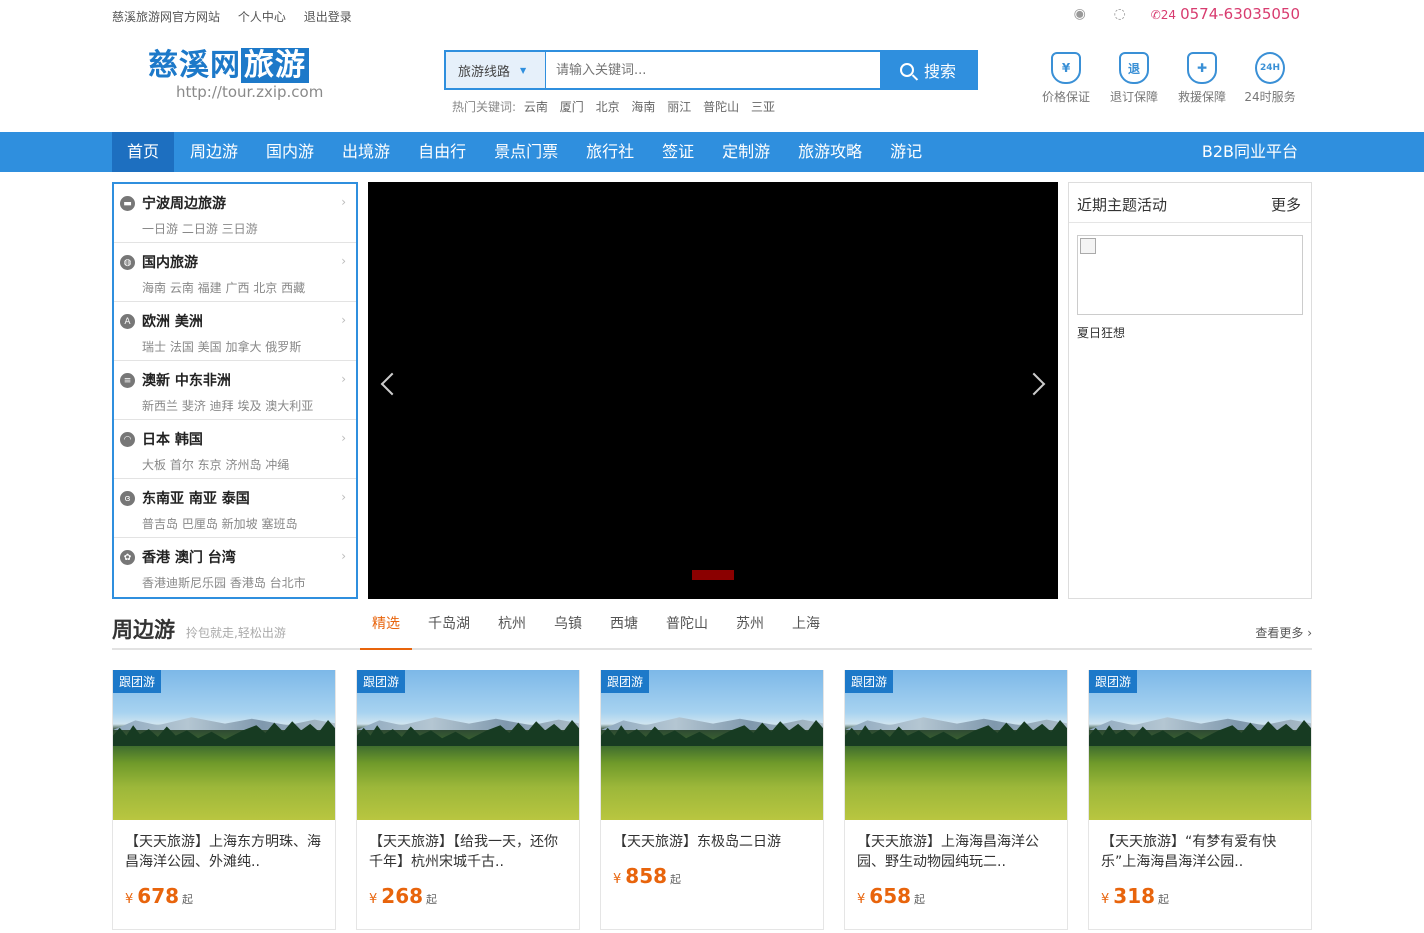 The image size is (1424, 933). What do you see at coordinates (1034, 384) in the screenshot?
I see `slider-next-icon` at bounding box center [1034, 384].